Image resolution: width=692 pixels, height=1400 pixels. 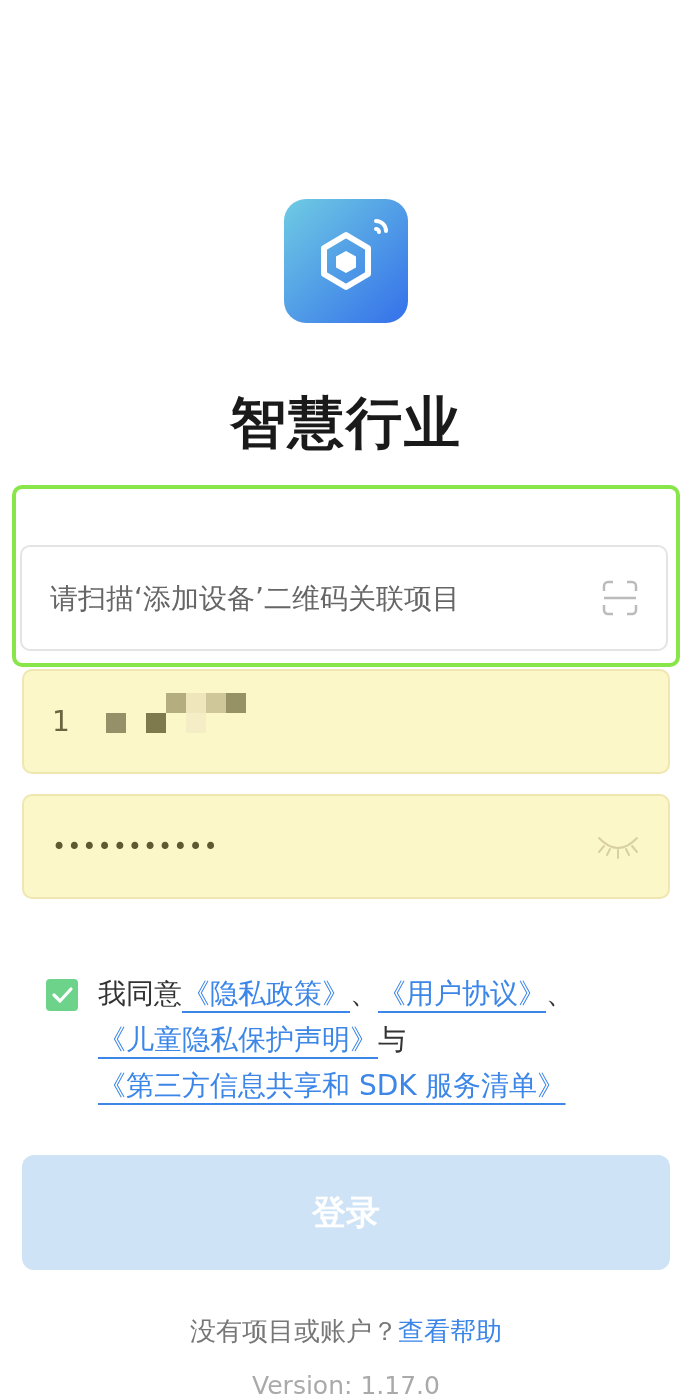 What do you see at coordinates (346, 722) in the screenshot?
I see `phone-field: 1` at bounding box center [346, 722].